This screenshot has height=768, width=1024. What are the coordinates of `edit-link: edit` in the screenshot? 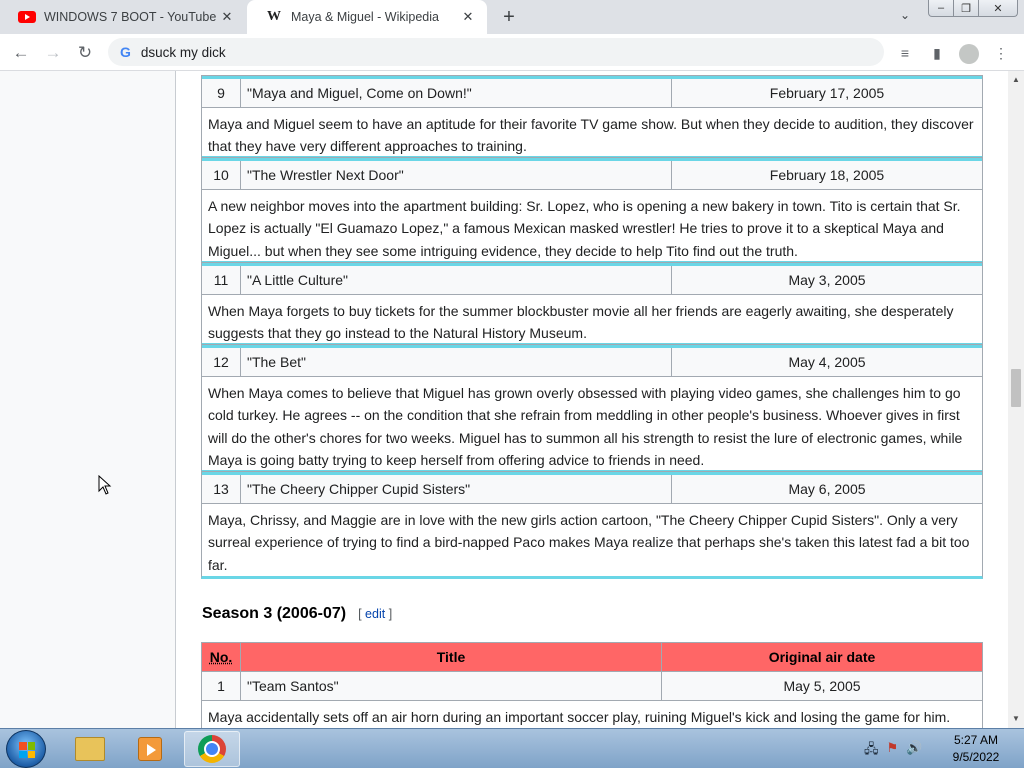 It's located at (375, 614).